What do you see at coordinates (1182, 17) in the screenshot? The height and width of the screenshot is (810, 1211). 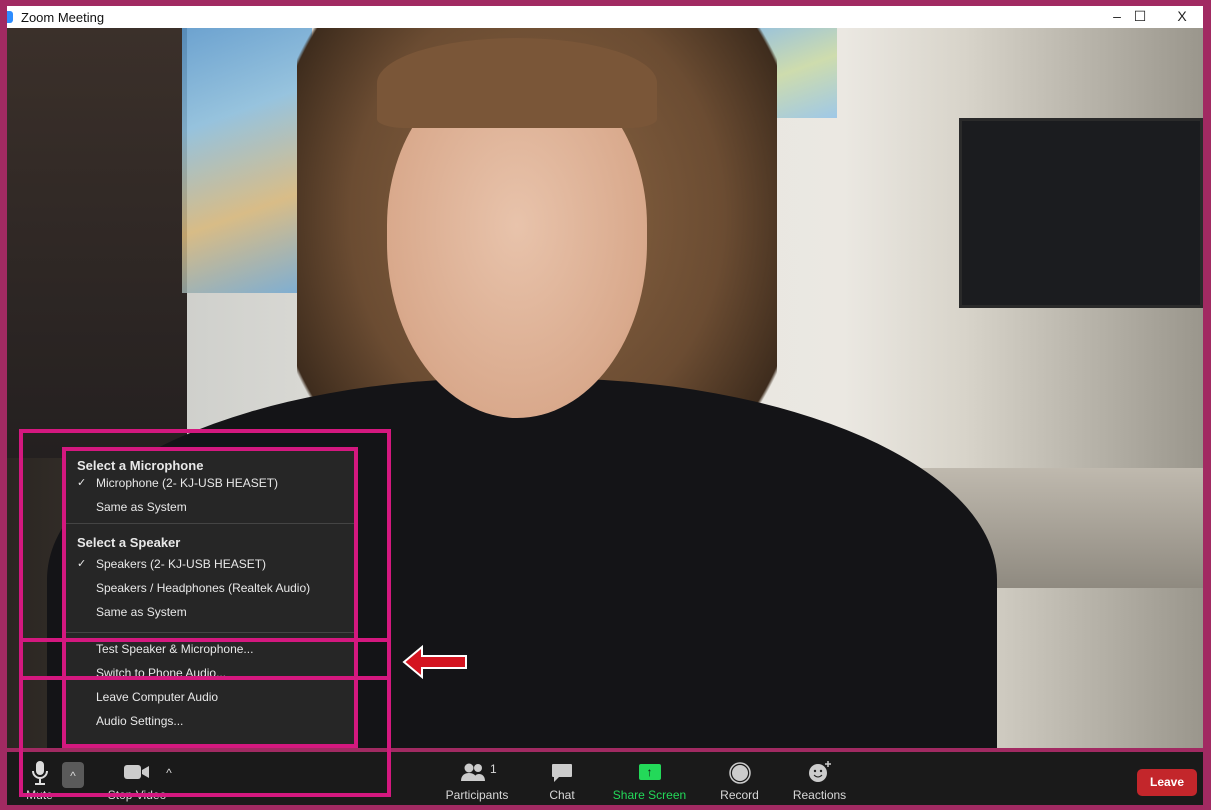 I see `close-button: X` at bounding box center [1182, 17].